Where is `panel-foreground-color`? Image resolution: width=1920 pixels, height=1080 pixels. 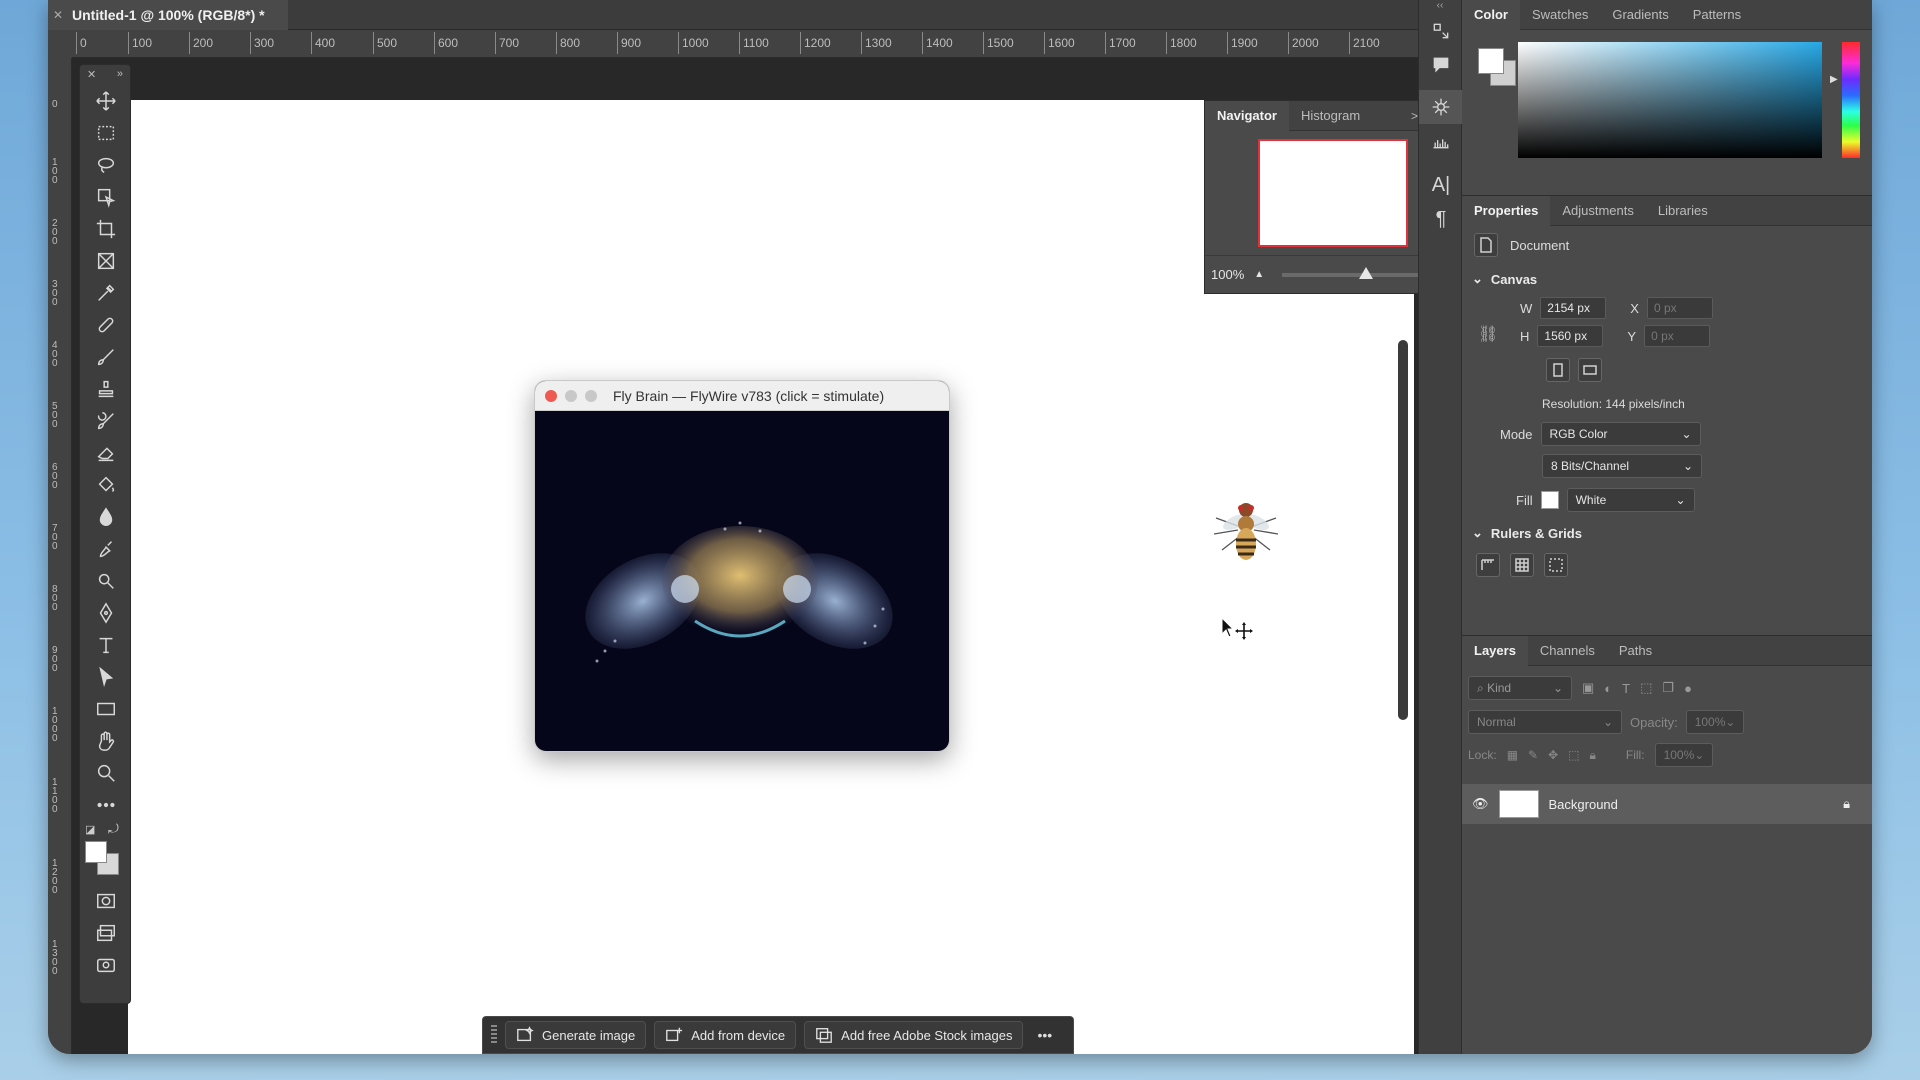 panel-foreground-color is located at coordinates (1491, 61).